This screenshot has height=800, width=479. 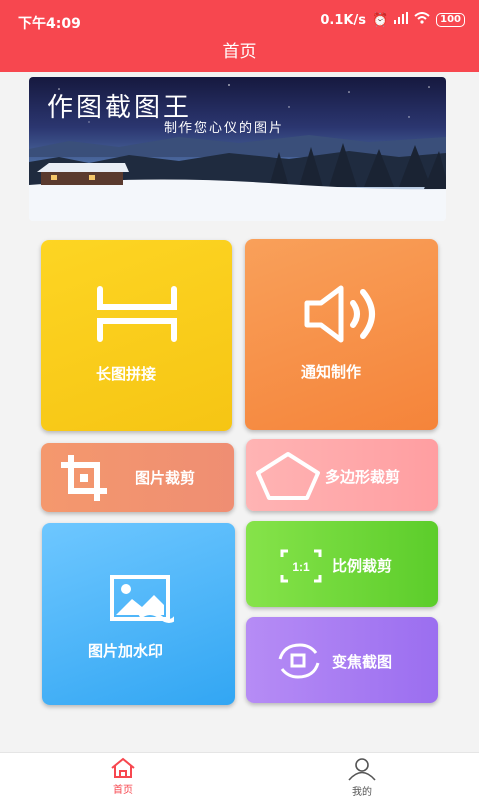 What do you see at coordinates (123, 767) in the screenshot?
I see `home-icon` at bounding box center [123, 767].